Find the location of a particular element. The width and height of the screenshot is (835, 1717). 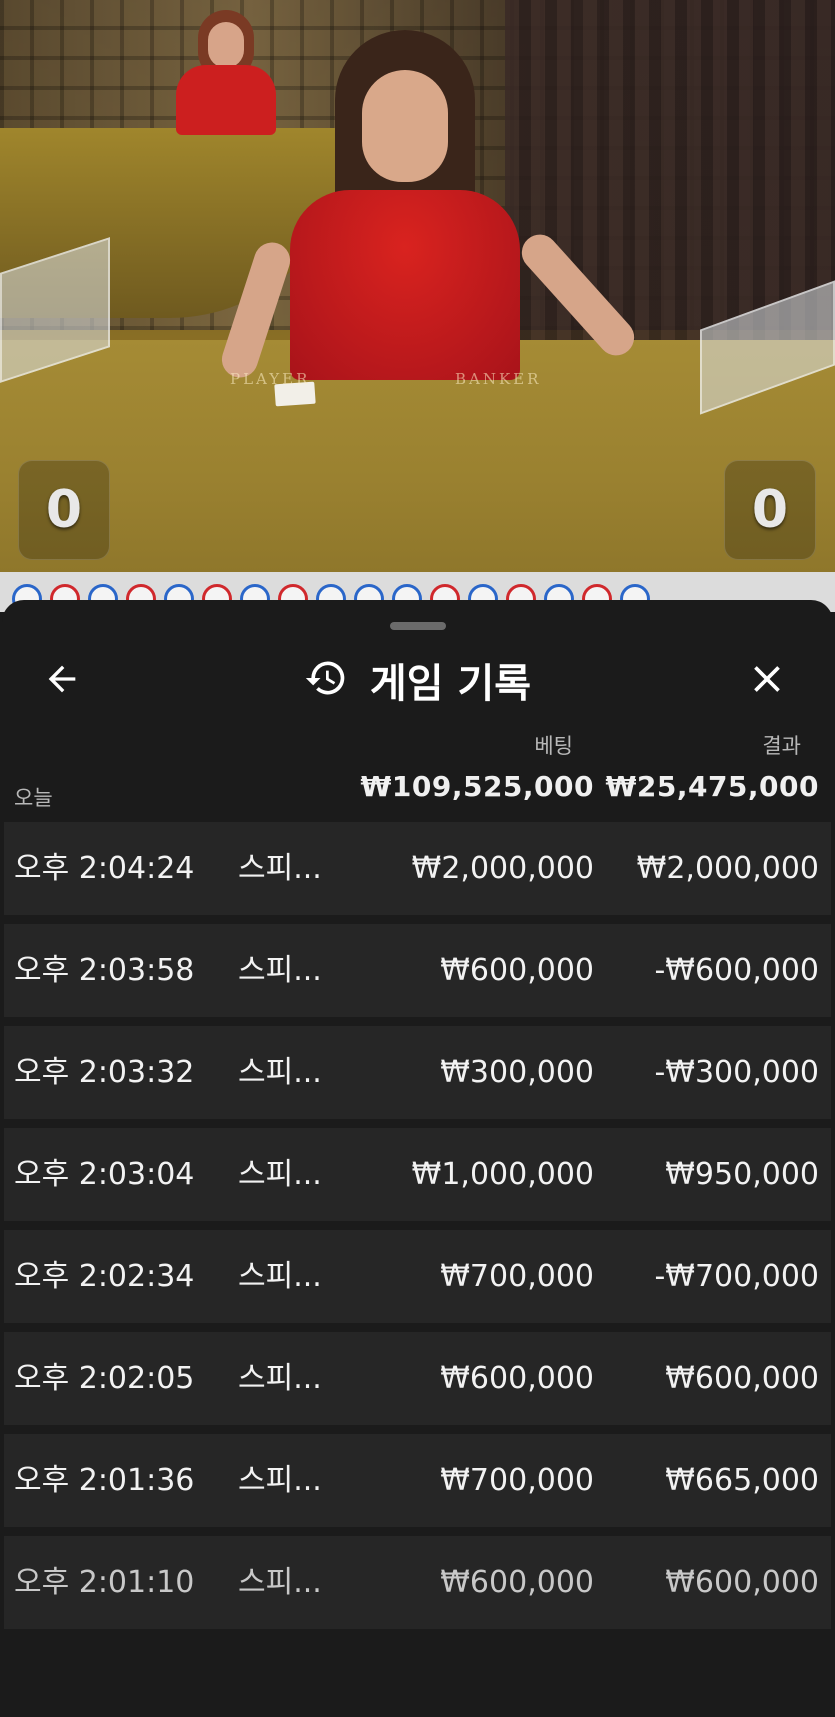

background-dealer is located at coordinates (226, 72).